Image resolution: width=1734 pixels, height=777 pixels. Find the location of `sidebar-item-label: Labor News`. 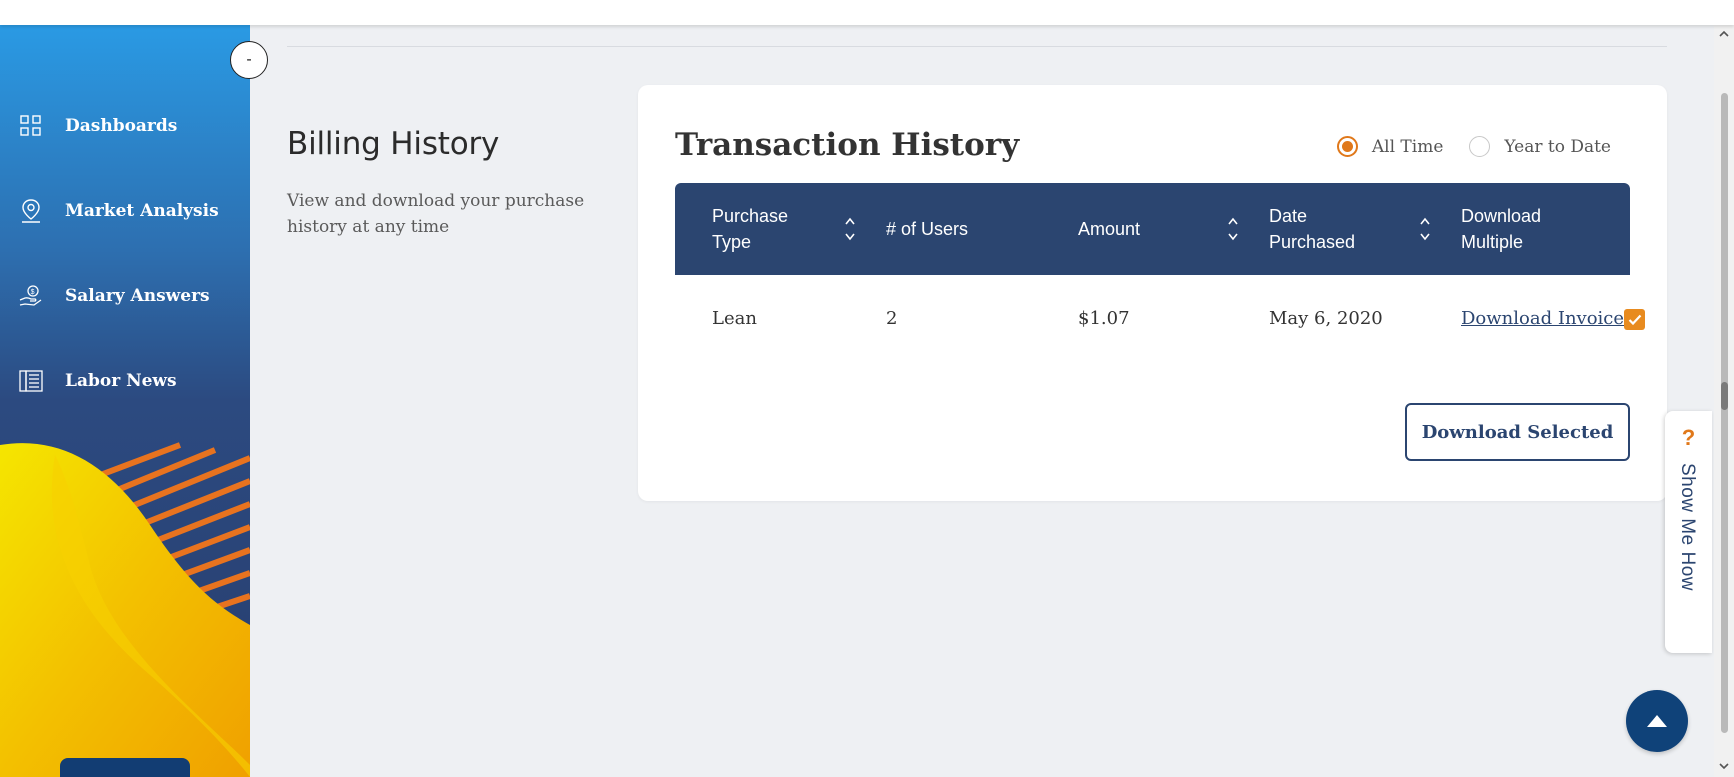

sidebar-item-label: Labor News is located at coordinates (121, 381).